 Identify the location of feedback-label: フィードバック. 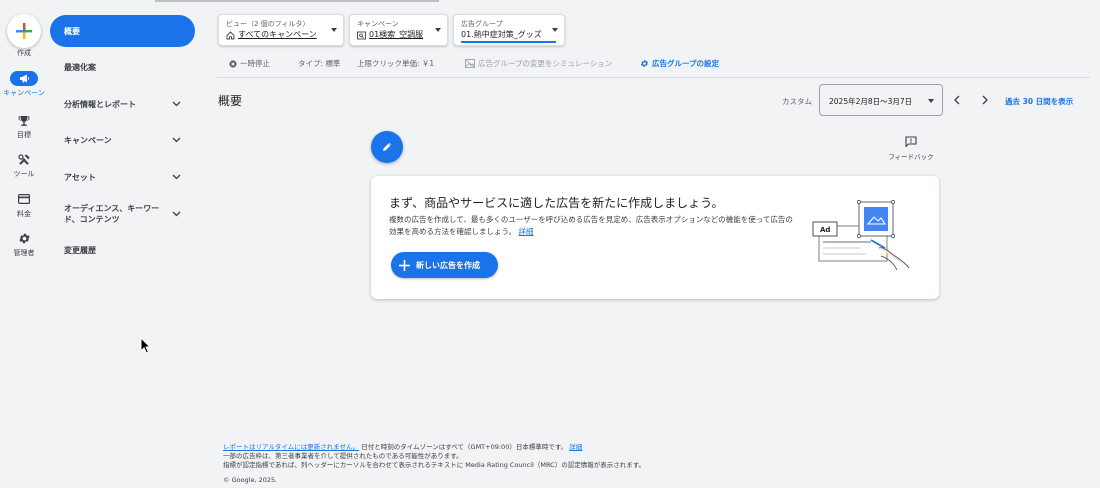
(911, 157).